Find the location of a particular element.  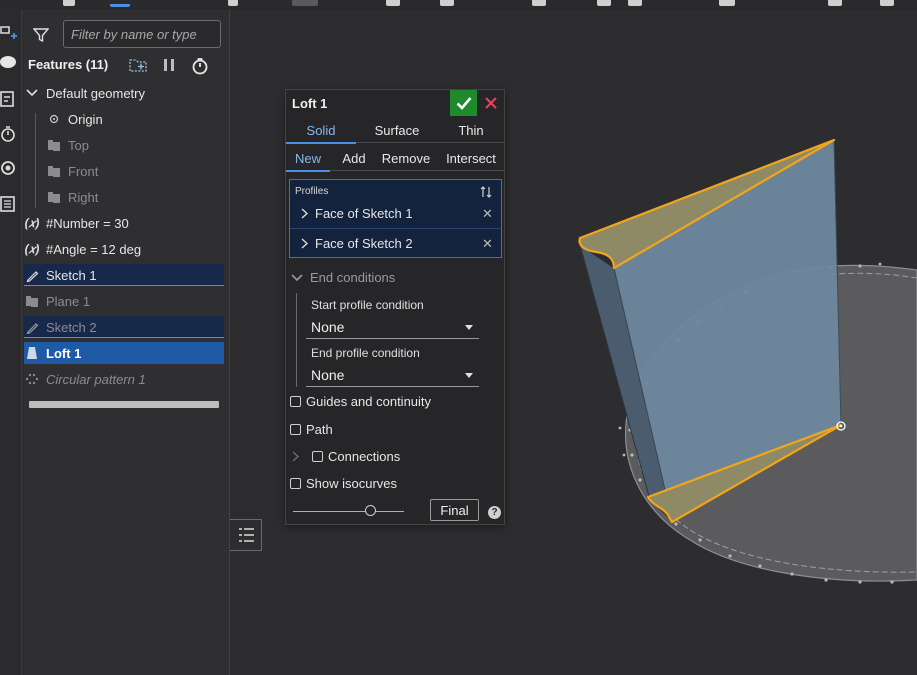

profile-item: Face of Sketch 2 ✕ is located at coordinates (395, 243).